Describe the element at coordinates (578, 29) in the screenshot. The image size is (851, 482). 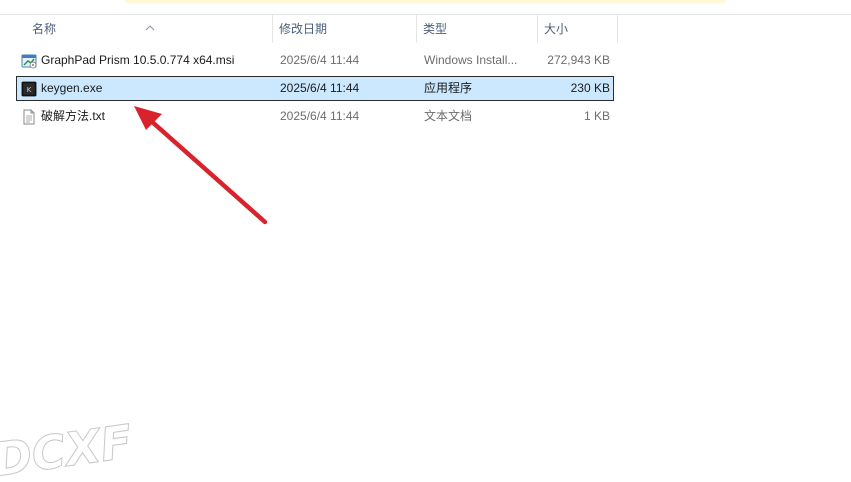
I see `column-header-size: 大小` at that location.